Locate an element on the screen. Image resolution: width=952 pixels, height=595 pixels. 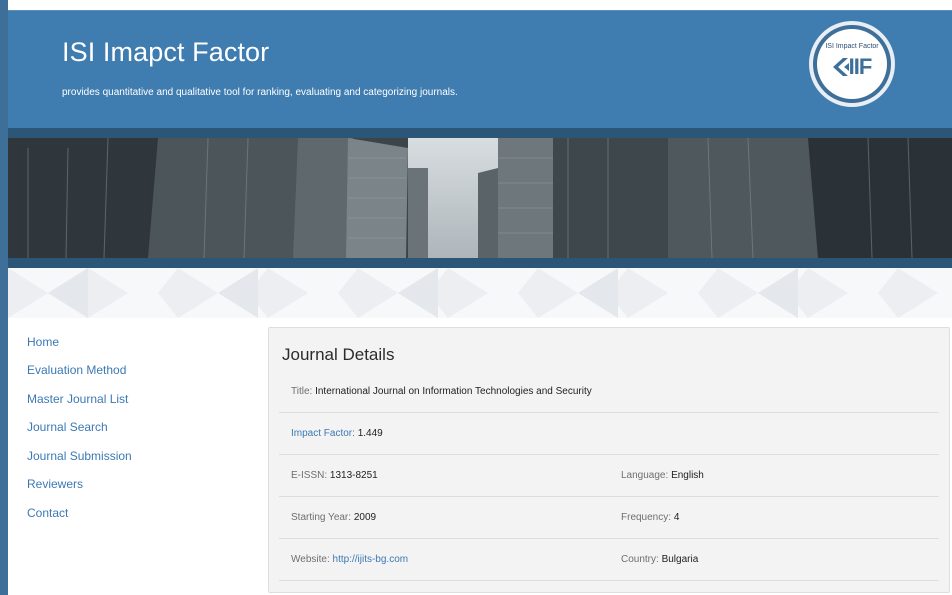
logo-mark-text: IIF is located at coordinates (860, 66).